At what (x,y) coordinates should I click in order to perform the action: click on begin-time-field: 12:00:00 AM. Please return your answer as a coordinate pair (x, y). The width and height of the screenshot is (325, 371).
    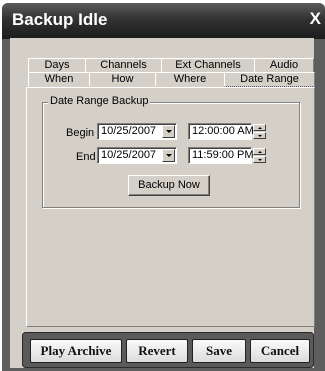
    Looking at the image, I should click on (221, 131).